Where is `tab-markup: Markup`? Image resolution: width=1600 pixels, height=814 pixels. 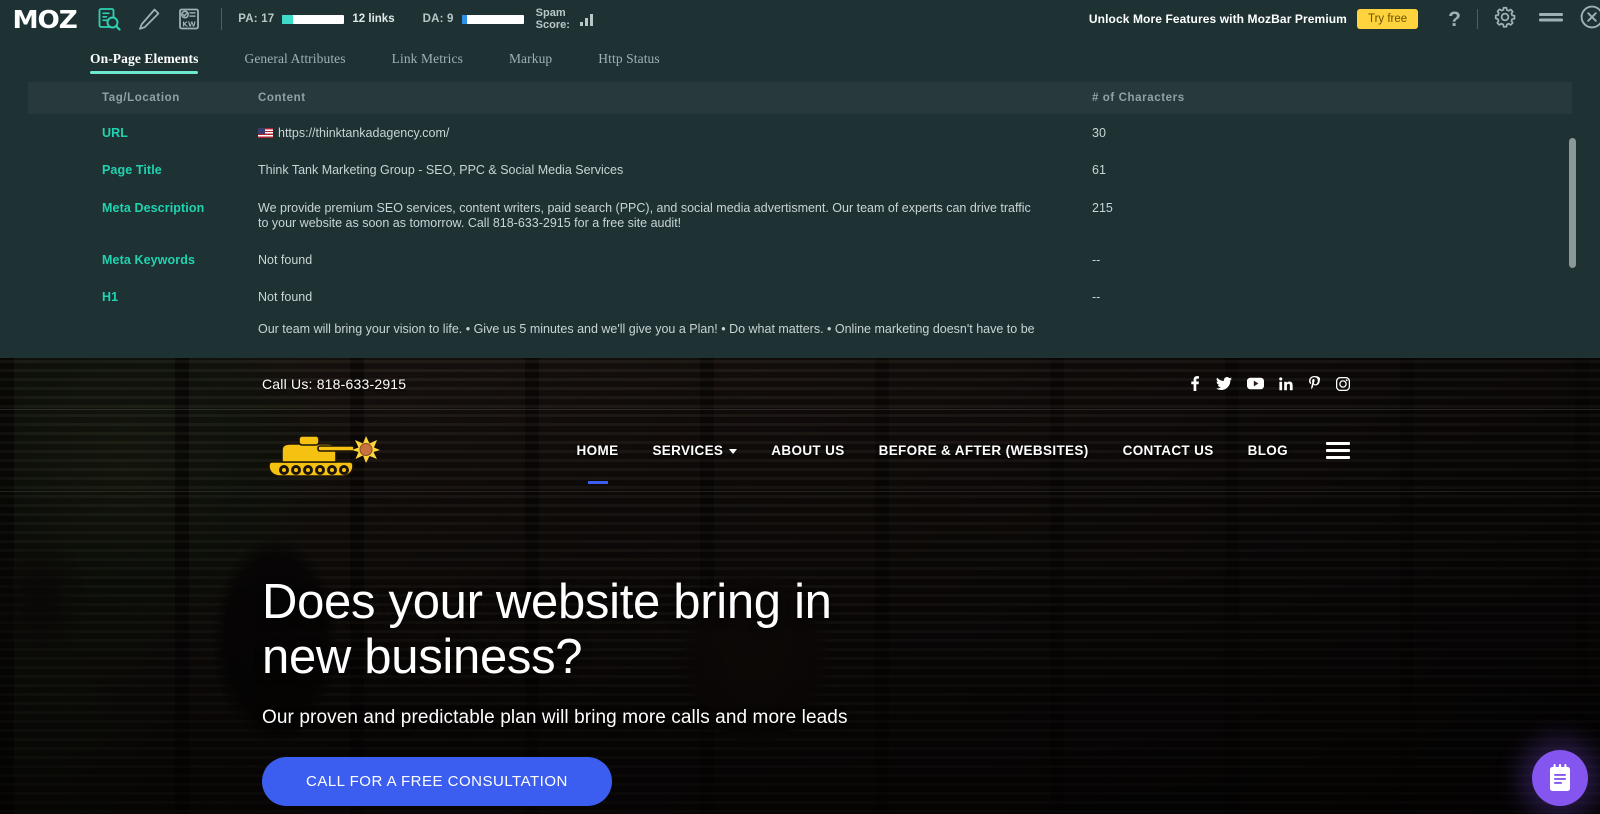 tab-markup: Markup is located at coordinates (530, 63).